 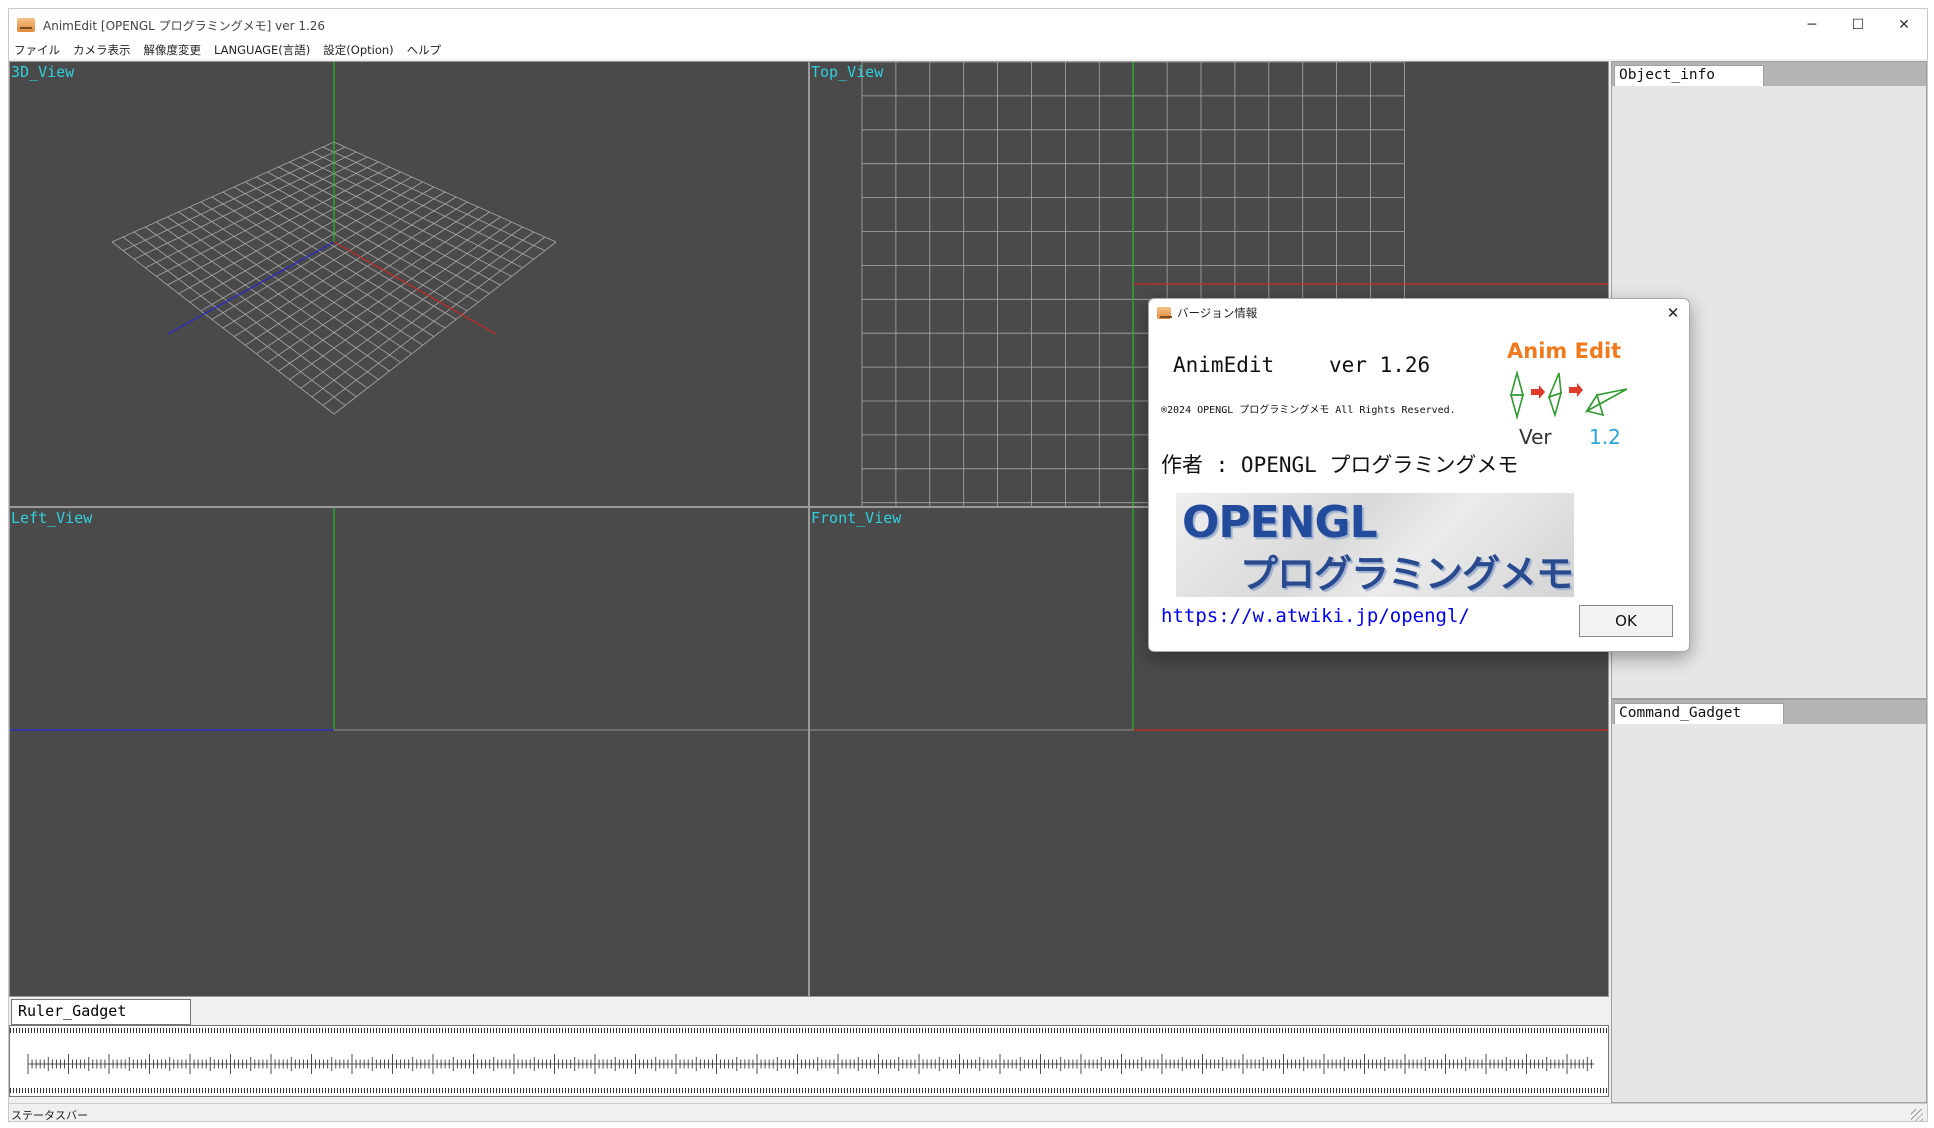 I want to click on dialog-app-name: AnimEdit, so click(x=1224, y=365).